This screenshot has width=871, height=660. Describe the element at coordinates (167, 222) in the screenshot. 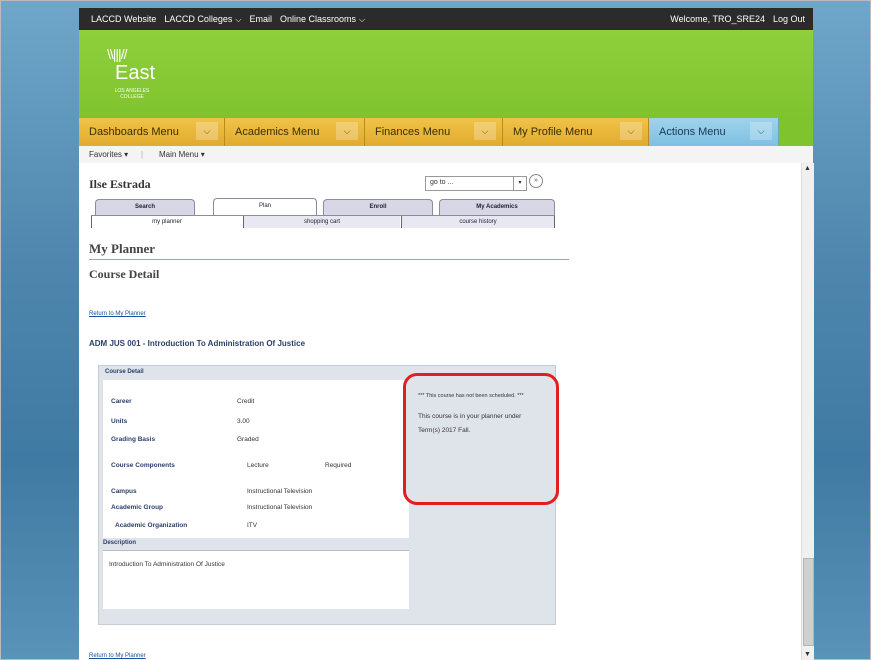

I see `subtab-my-planner: my planner` at that location.